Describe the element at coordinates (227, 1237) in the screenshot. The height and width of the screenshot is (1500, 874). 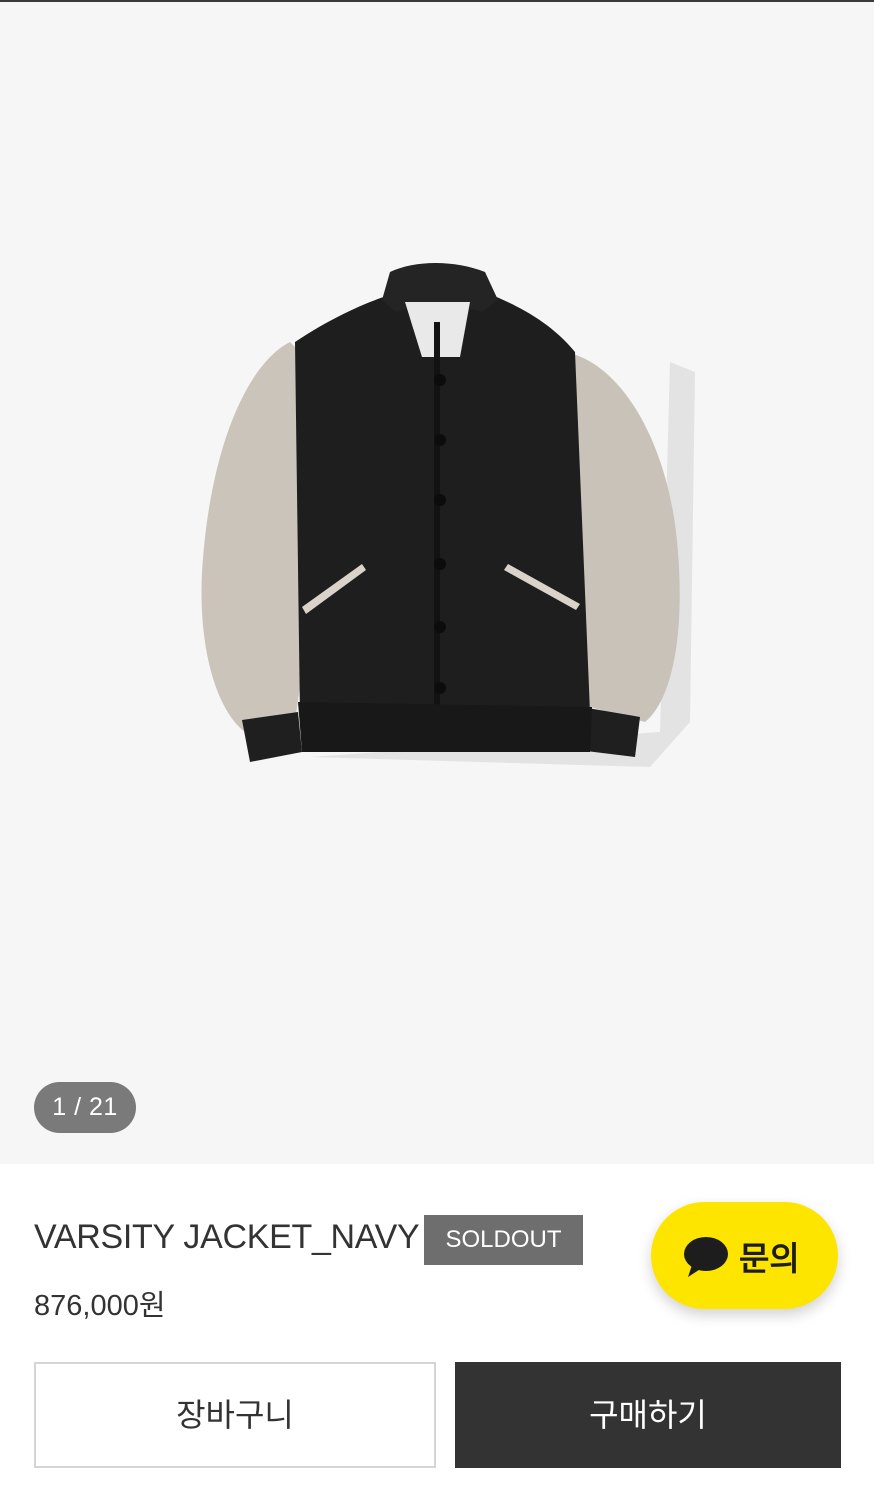
I see `product-title: VARSITY JACKET_NAVY` at that location.